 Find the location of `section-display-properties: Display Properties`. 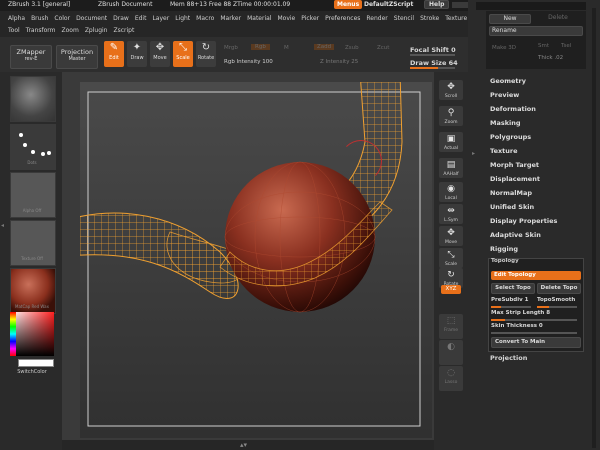

section-display-properties: Display Properties is located at coordinates (545, 221).